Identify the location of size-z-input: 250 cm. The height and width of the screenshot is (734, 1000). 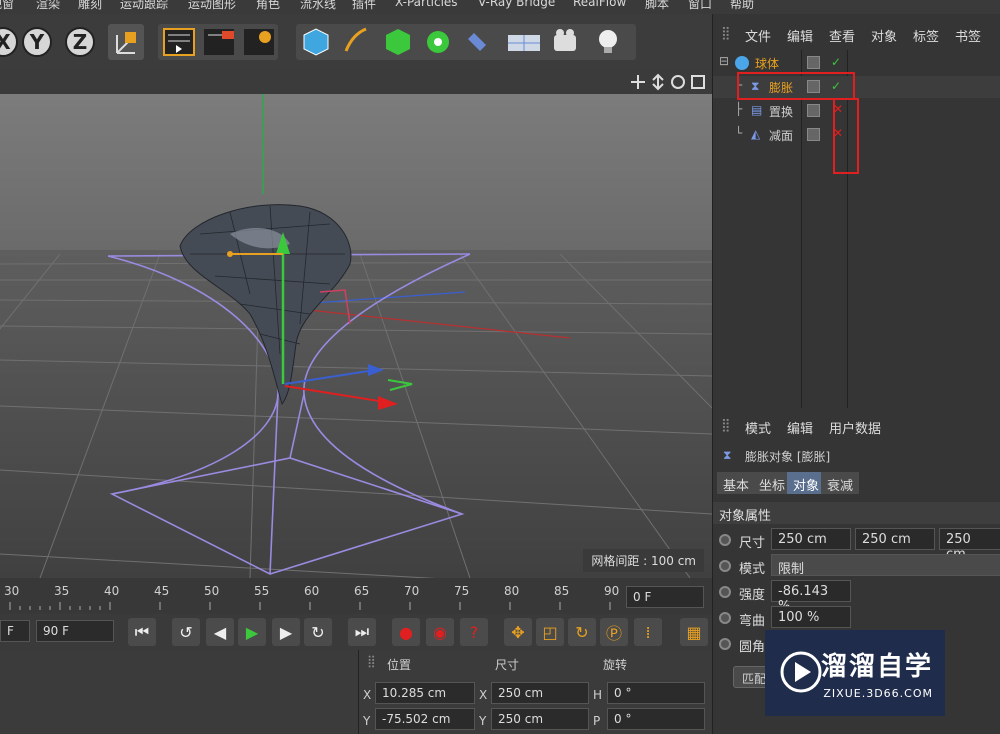
(969, 545).